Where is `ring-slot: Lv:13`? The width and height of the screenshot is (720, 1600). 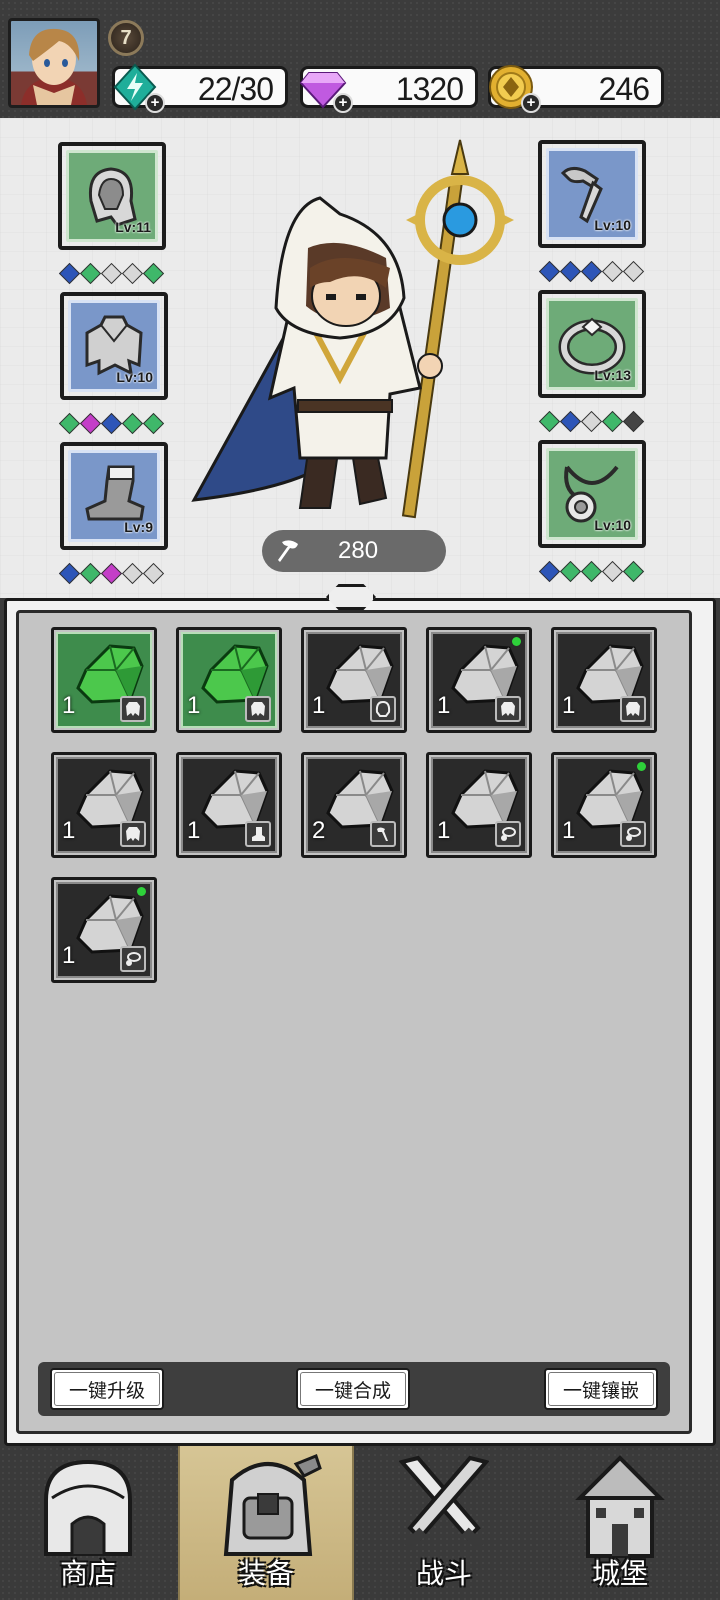
ring-slot: Lv:13 is located at coordinates (592, 344).